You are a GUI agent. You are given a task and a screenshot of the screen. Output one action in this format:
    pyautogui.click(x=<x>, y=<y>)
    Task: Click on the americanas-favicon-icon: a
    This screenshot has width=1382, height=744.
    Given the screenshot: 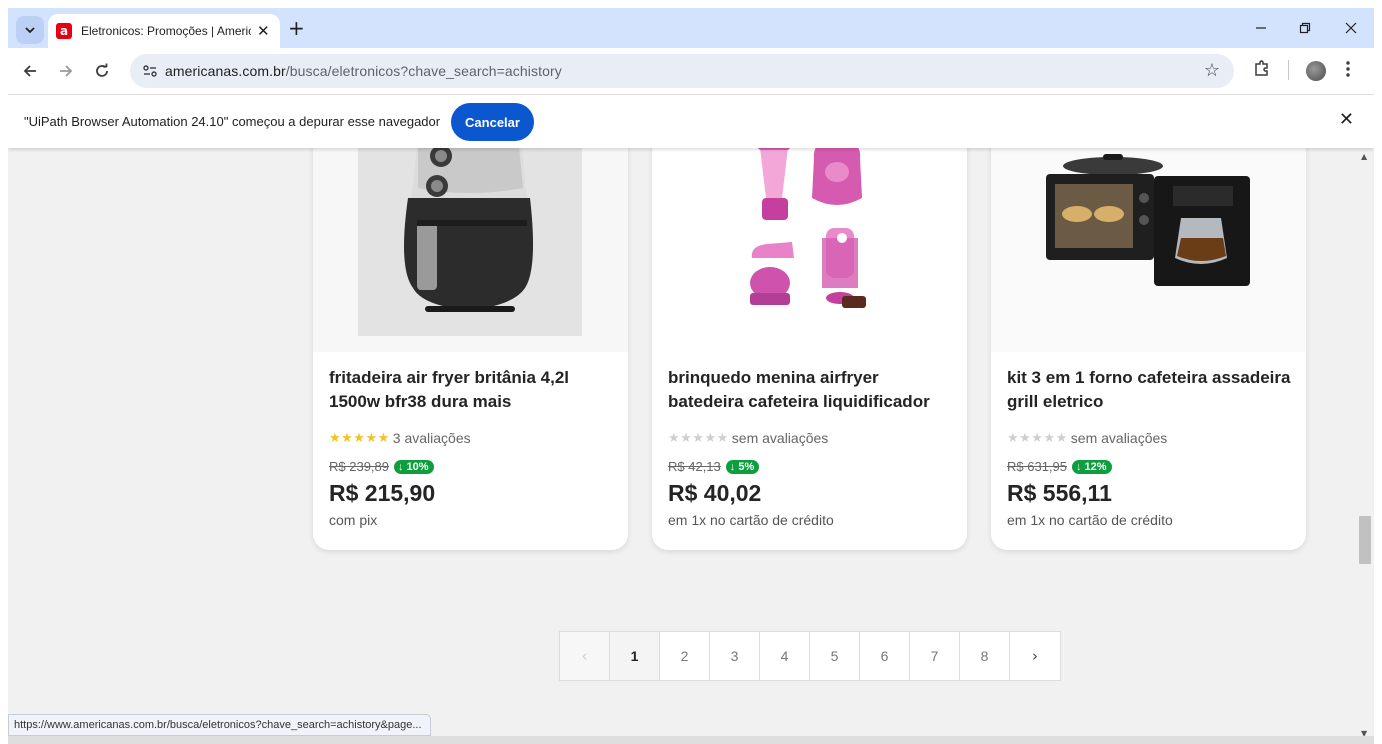 What is the action you would take?
    pyautogui.click(x=64, y=31)
    